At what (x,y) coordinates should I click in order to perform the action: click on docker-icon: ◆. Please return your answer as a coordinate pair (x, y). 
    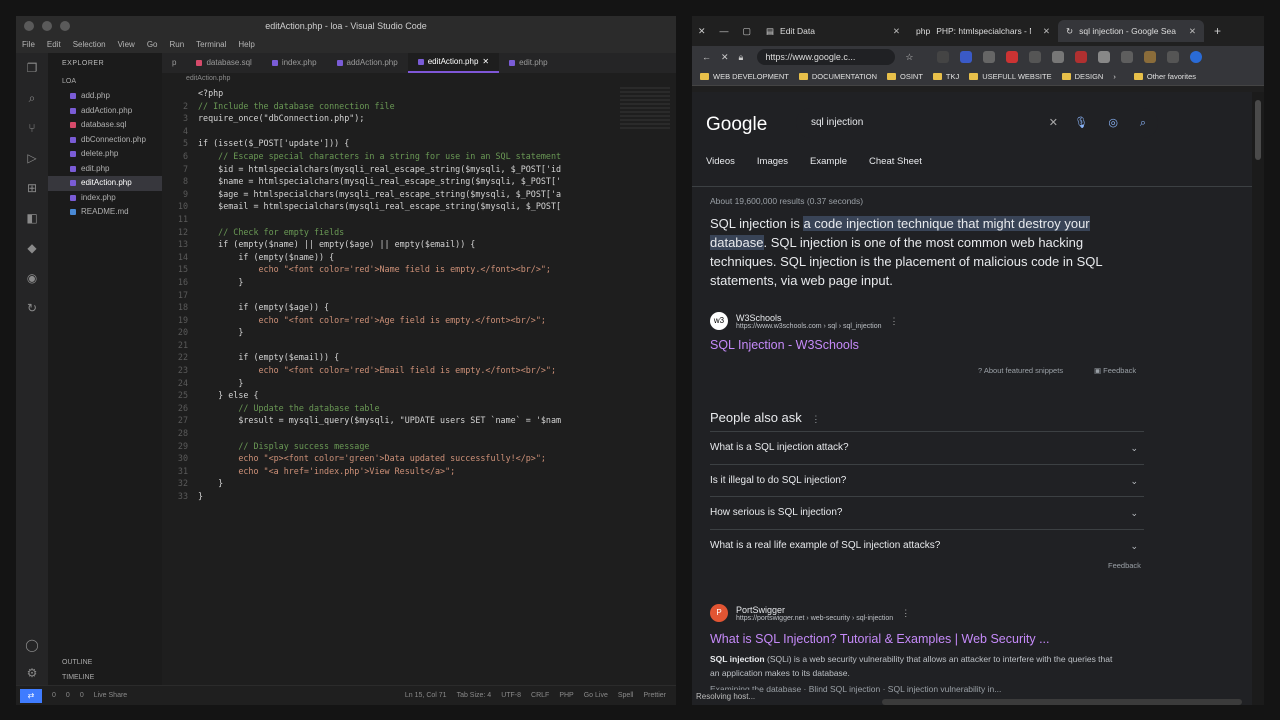
    Looking at the image, I should click on (32, 248).